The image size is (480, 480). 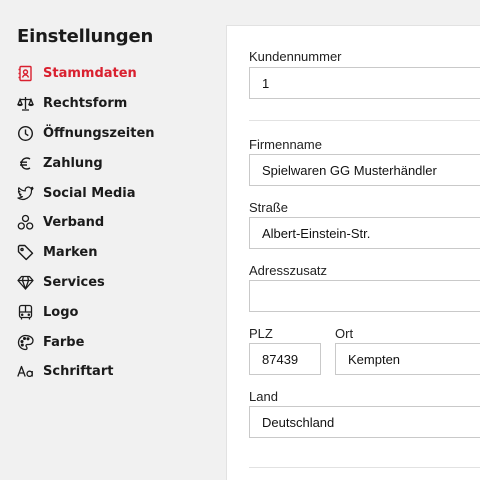 What do you see at coordinates (288, 270) in the screenshot?
I see `adresszusatz-label: Adresszusatz` at bounding box center [288, 270].